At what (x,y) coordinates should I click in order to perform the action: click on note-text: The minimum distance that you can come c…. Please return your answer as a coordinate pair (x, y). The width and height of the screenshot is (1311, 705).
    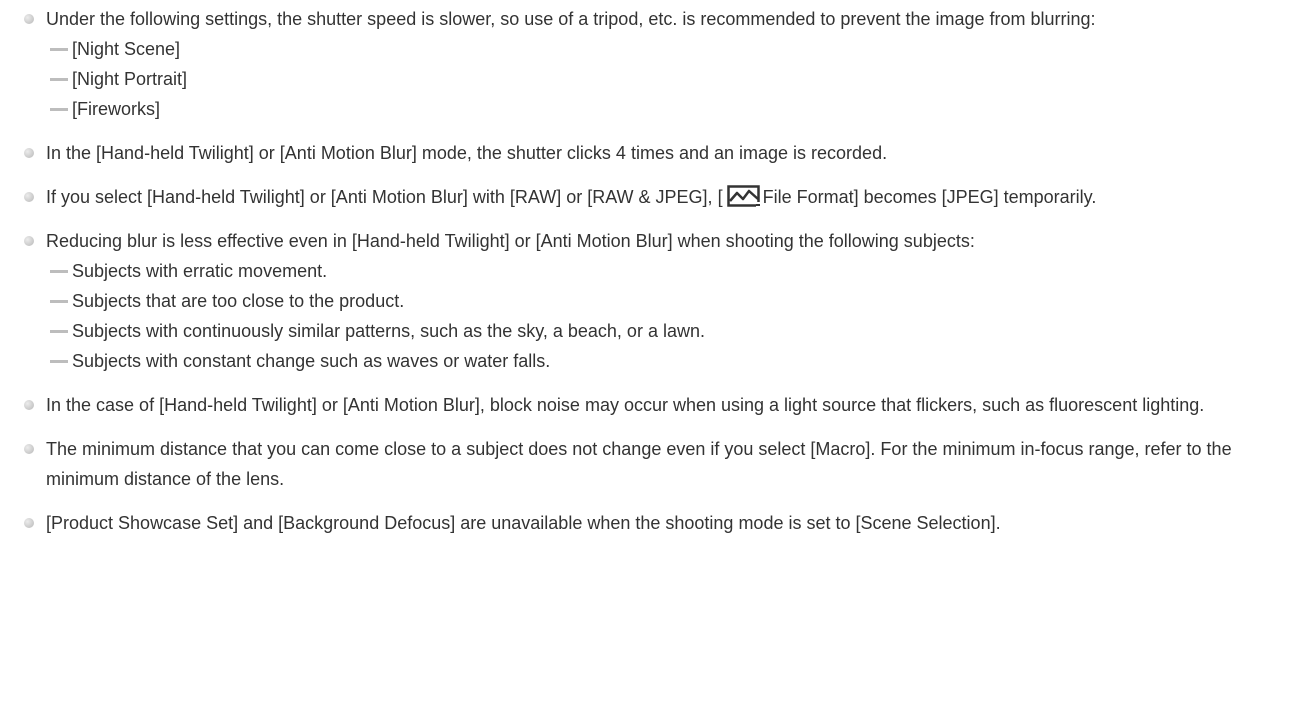
    Looking at the image, I should click on (639, 464).